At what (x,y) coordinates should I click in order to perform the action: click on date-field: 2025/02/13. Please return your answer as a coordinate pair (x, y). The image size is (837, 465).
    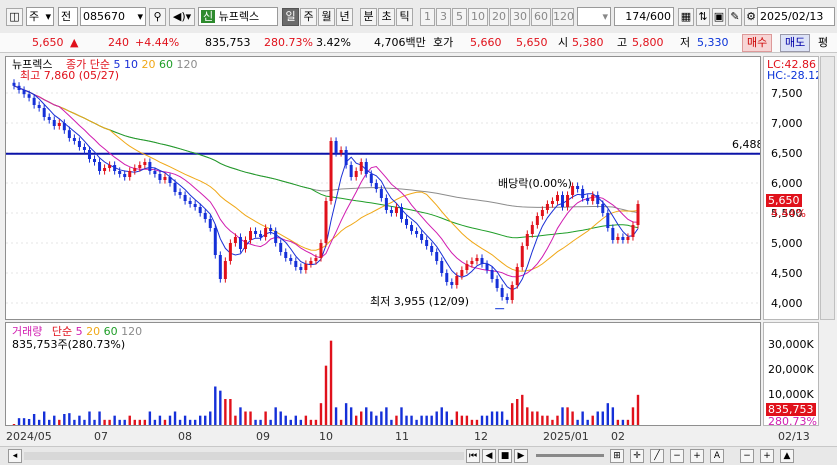
    Looking at the image, I should click on (796, 16).